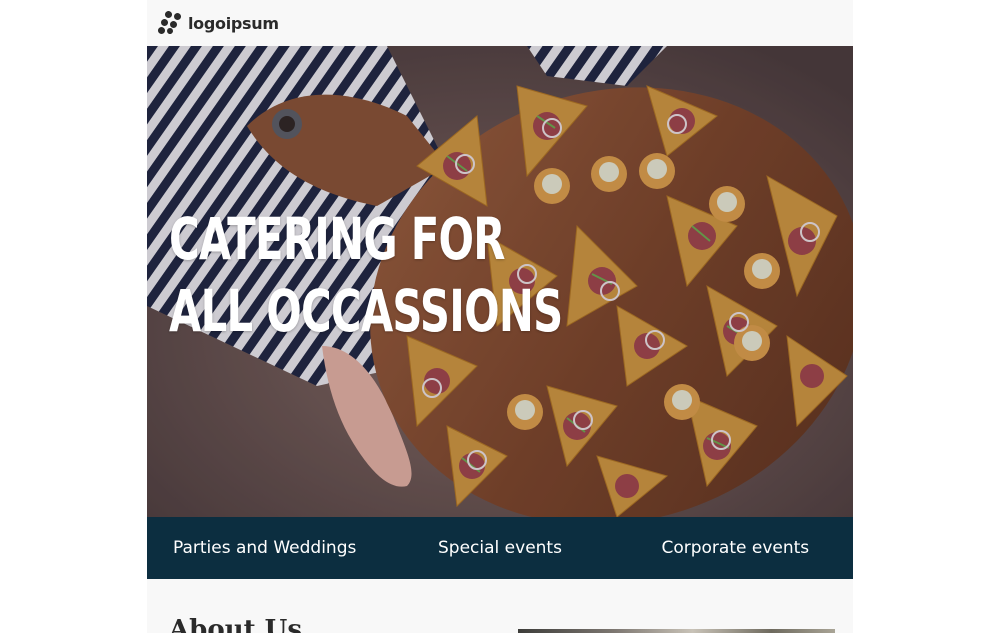 The height and width of the screenshot is (633, 1000). I want to click on logo-mark-icon, so click(170, 23).